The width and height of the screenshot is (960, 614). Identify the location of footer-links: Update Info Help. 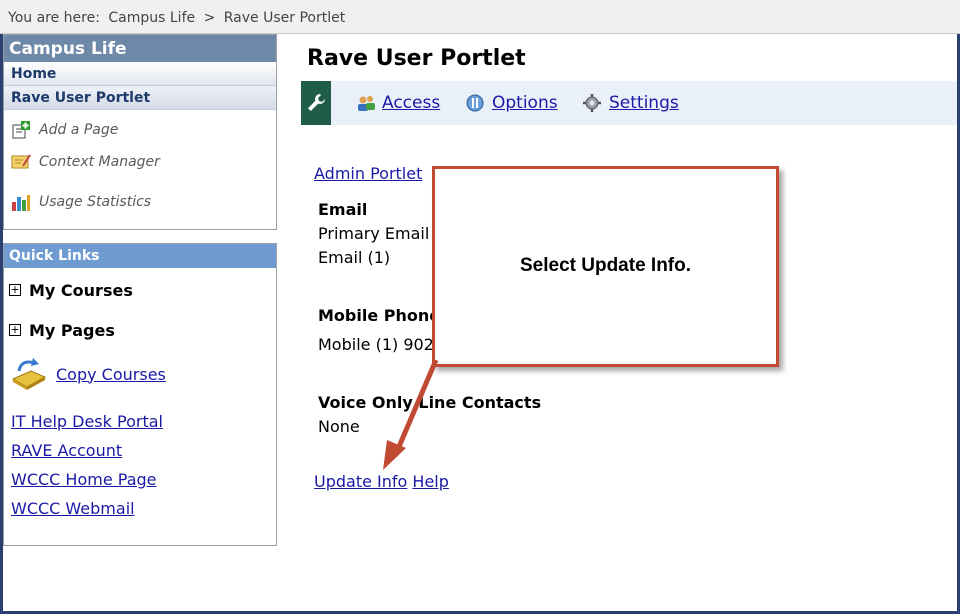
(381, 481).